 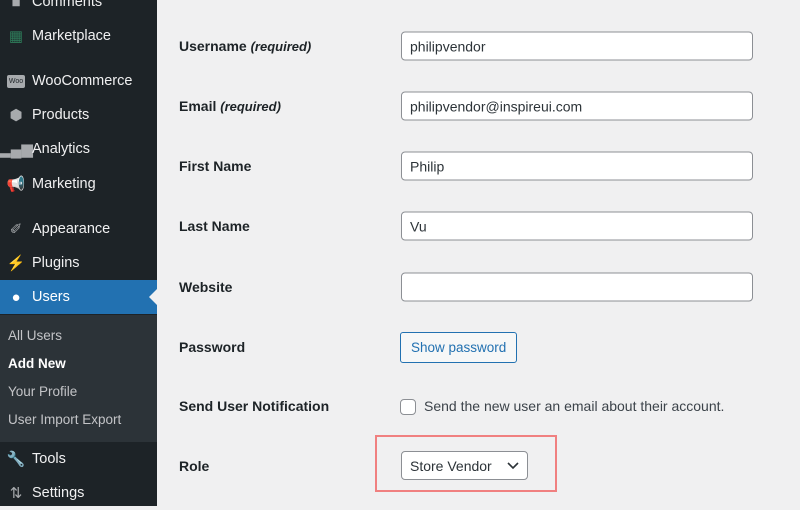 I want to click on website-label: Website, so click(x=206, y=287).